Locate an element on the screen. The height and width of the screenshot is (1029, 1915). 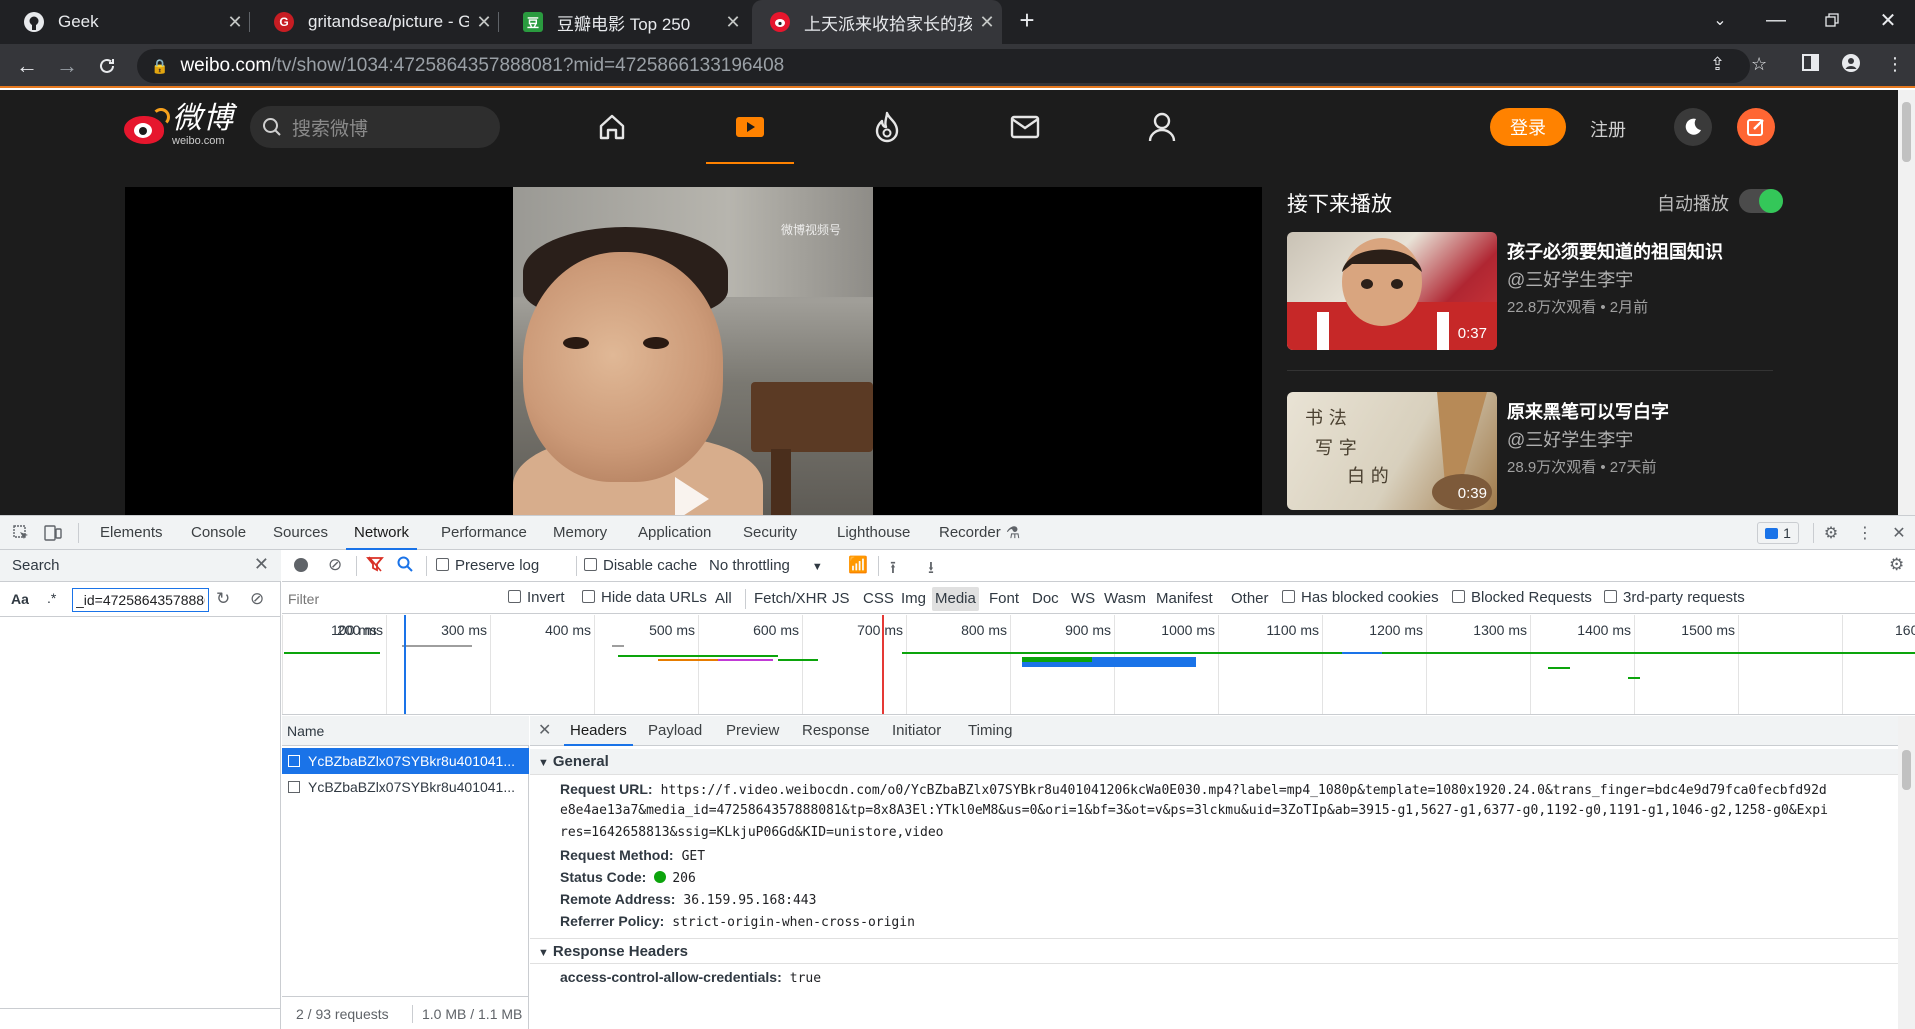
autoplay-toggle is located at coordinates (1761, 201).